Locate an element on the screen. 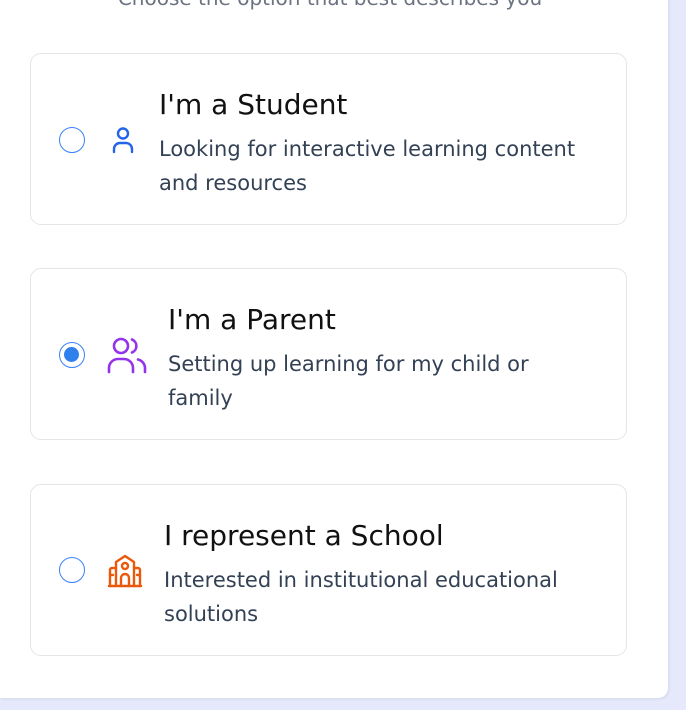  school-radio is located at coordinates (72, 570).